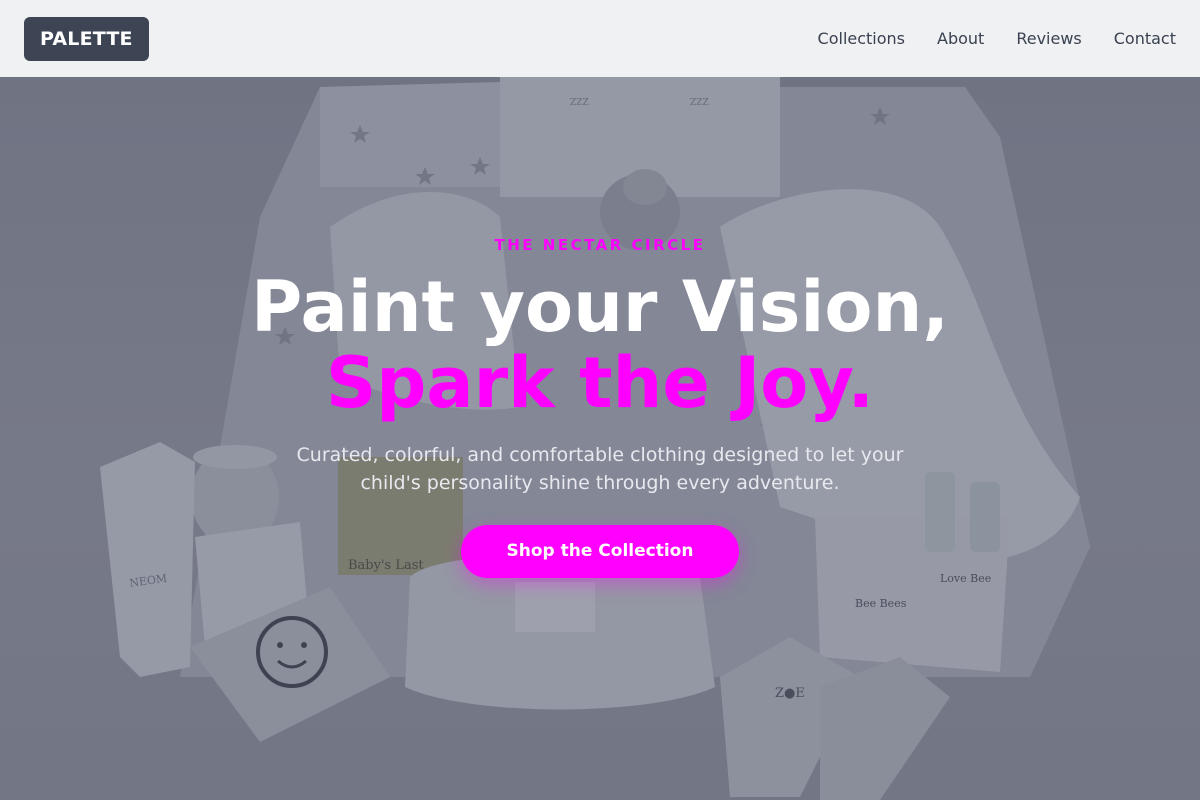 This screenshot has width=1200, height=800. Describe the element at coordinates (960, 38) in the screenshot. I see `nav-link-about: About` at that location.